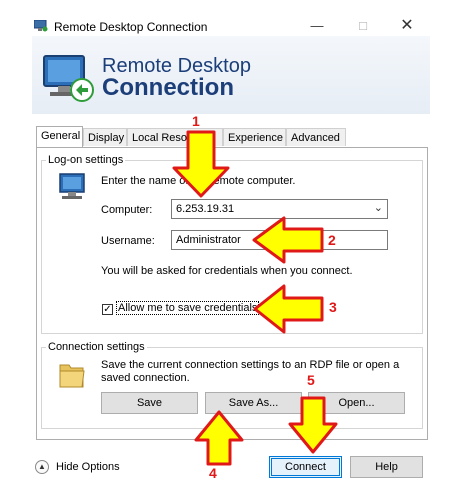 The image size is (456, 496). What do you see at coordinates (311, 380) in the screenshot?
I see `annotation-number-5: 5` at bounding box center [311, 380].